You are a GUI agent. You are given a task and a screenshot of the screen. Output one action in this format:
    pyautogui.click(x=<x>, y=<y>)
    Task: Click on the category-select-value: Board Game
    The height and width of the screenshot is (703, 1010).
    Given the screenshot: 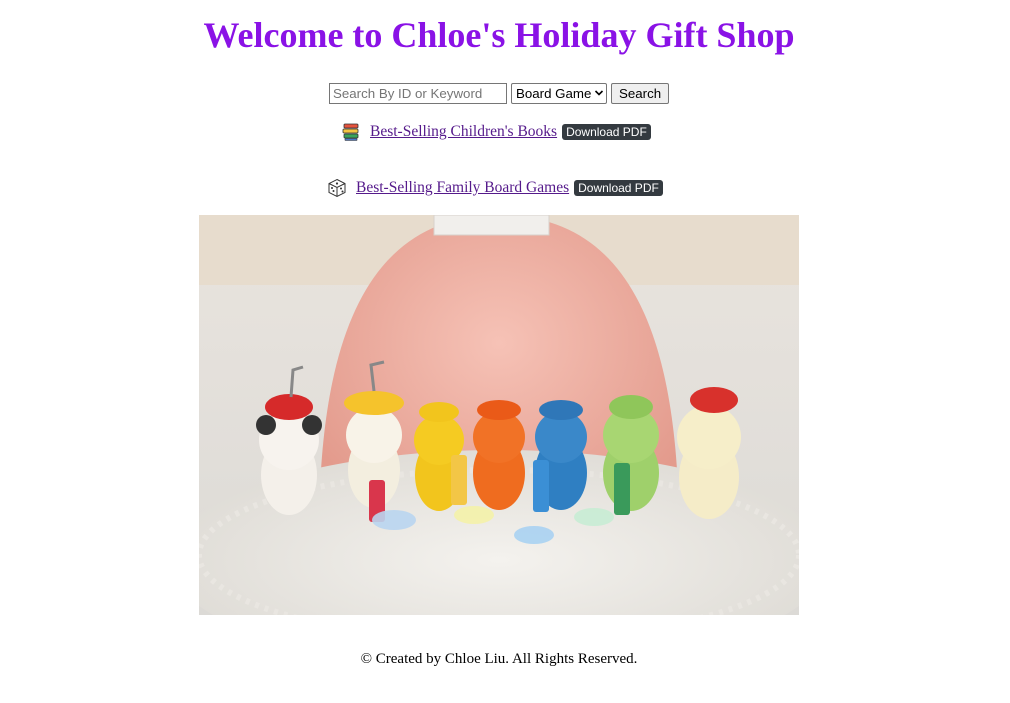 What is the action you would take?
    pyautogui.click(x=554, y=93)
    